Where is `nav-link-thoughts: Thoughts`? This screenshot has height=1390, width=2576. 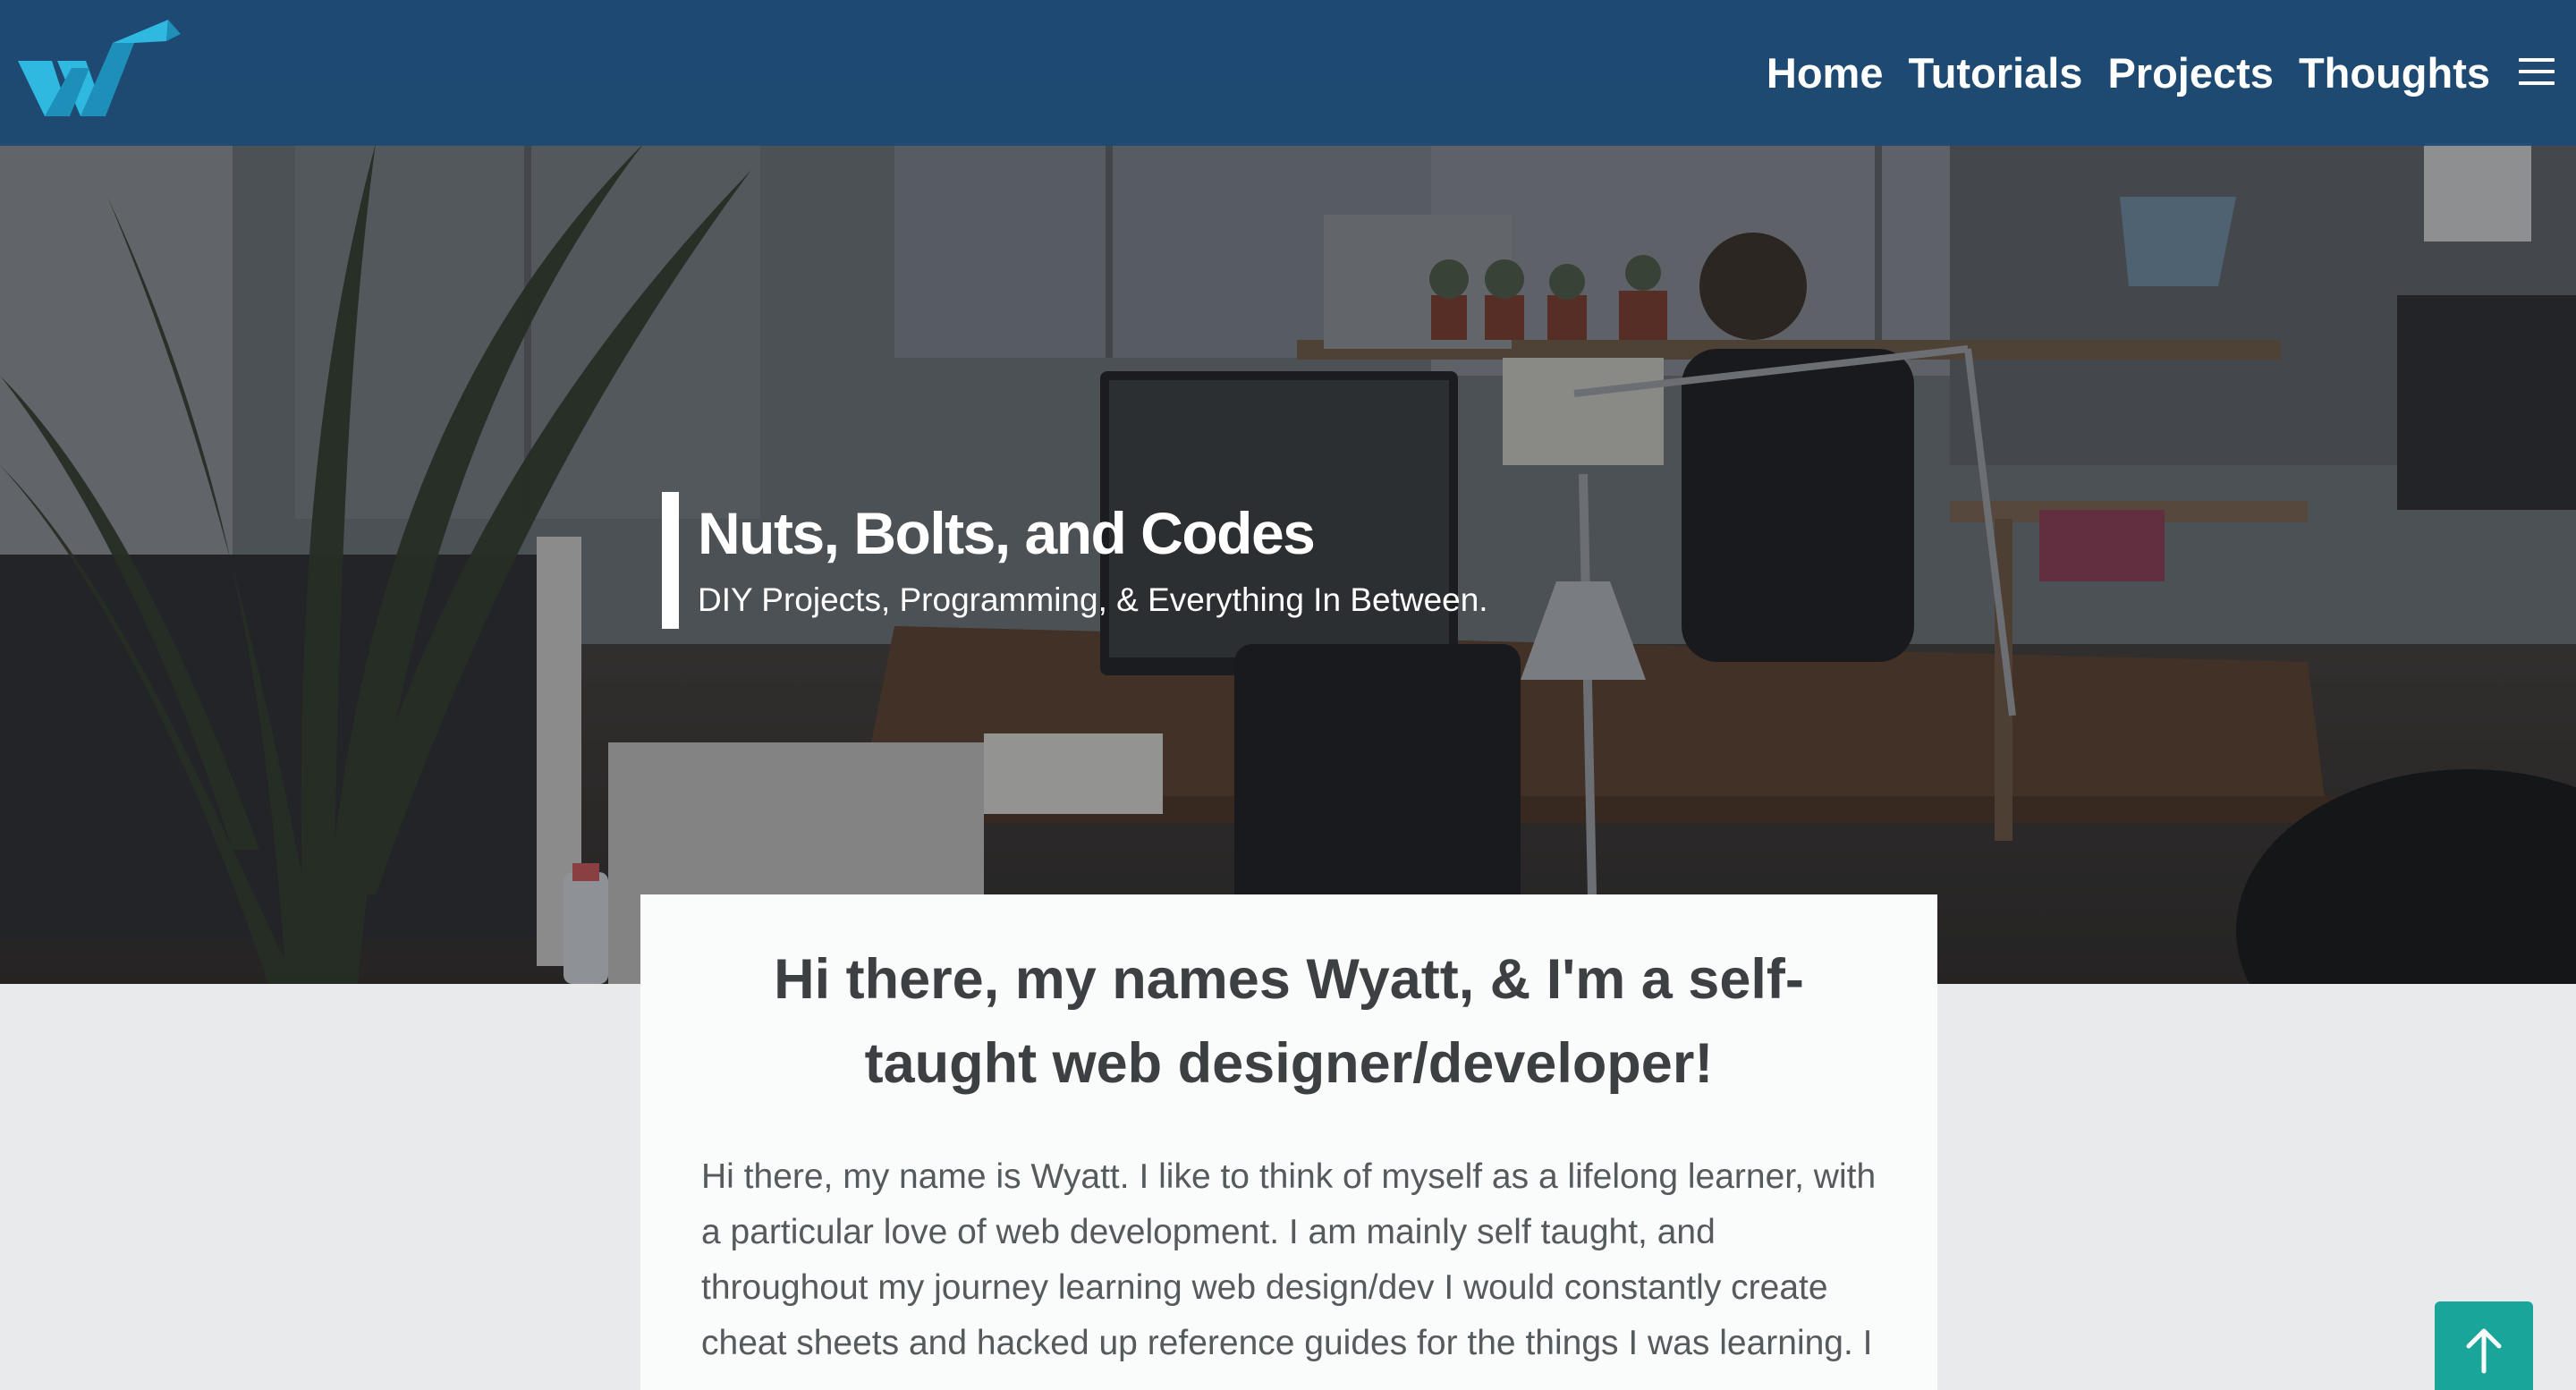
nav-link-thoughts: Thoughts is located at coordinates (2394, 72).